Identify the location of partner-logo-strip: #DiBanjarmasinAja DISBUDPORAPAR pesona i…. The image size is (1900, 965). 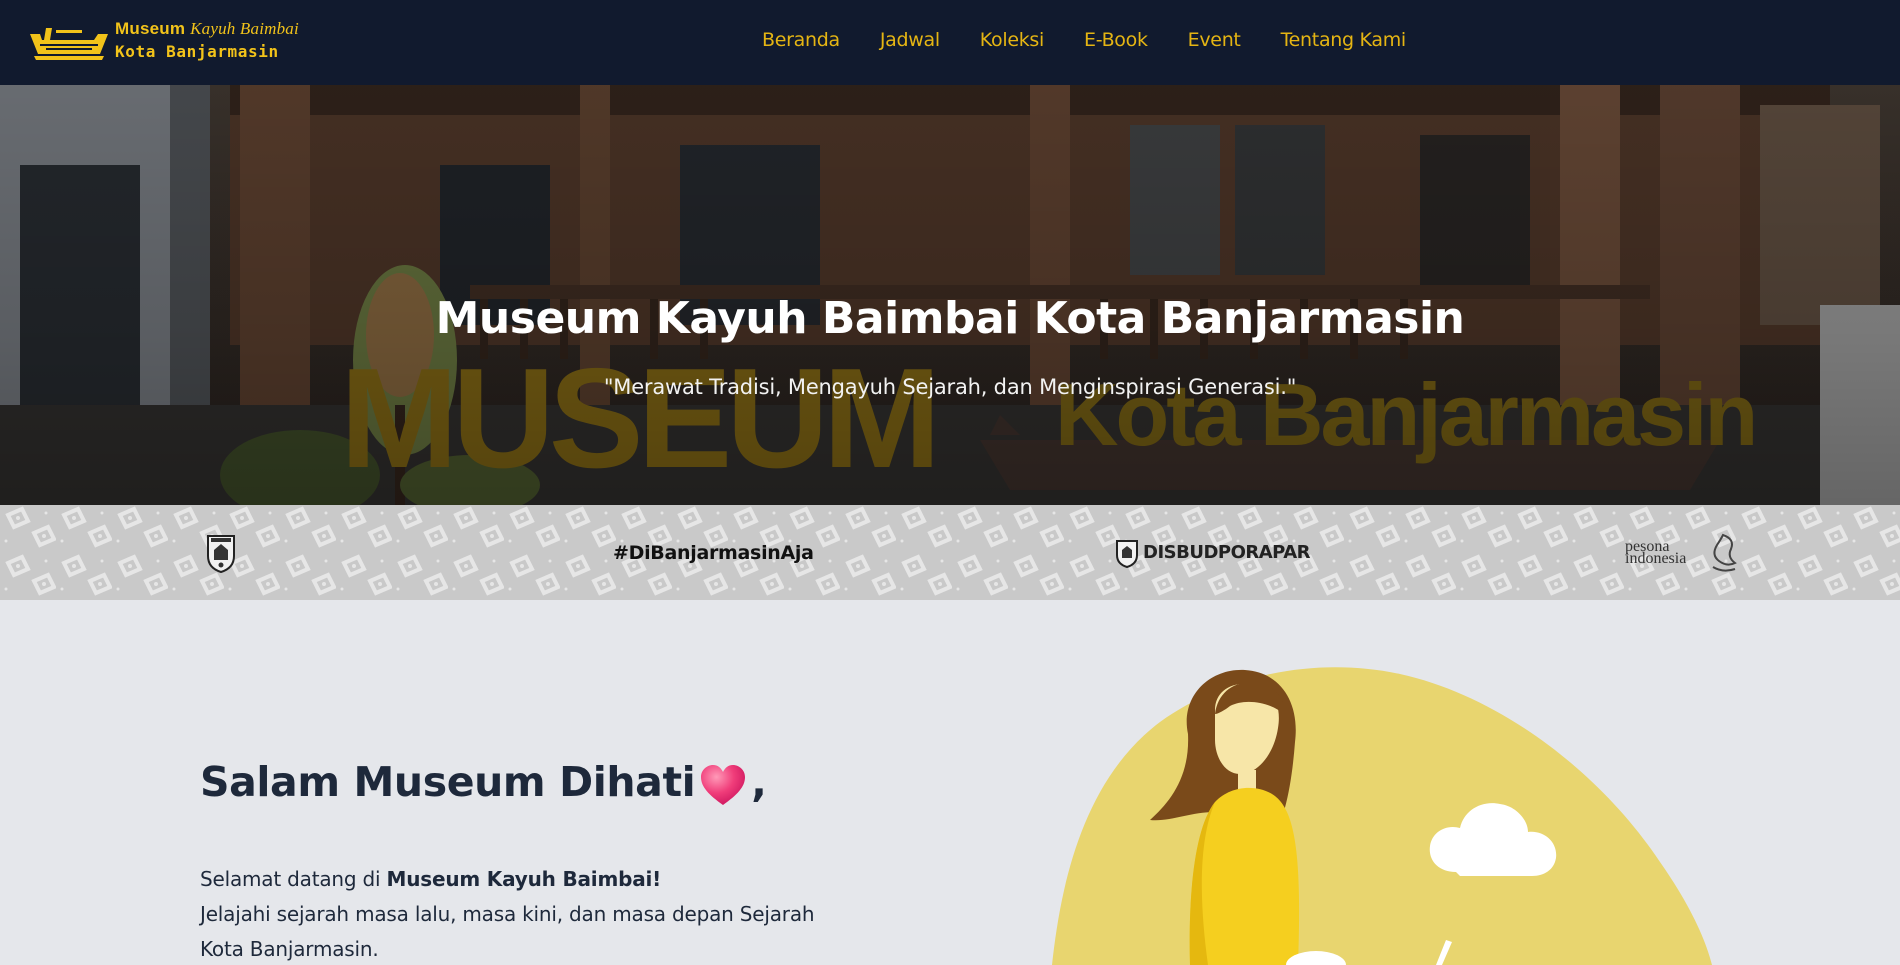
(950, 552).